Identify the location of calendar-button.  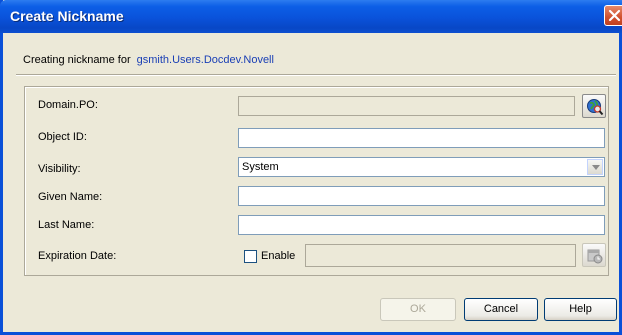
(594, 255).